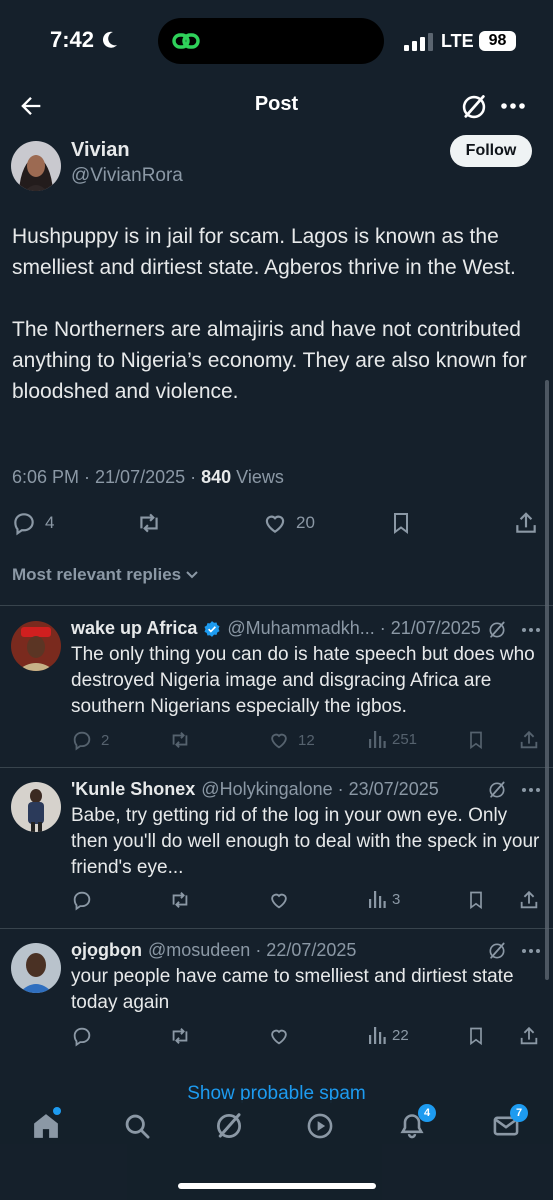  I want to click on new-posts-dot, so click(57, 1111).